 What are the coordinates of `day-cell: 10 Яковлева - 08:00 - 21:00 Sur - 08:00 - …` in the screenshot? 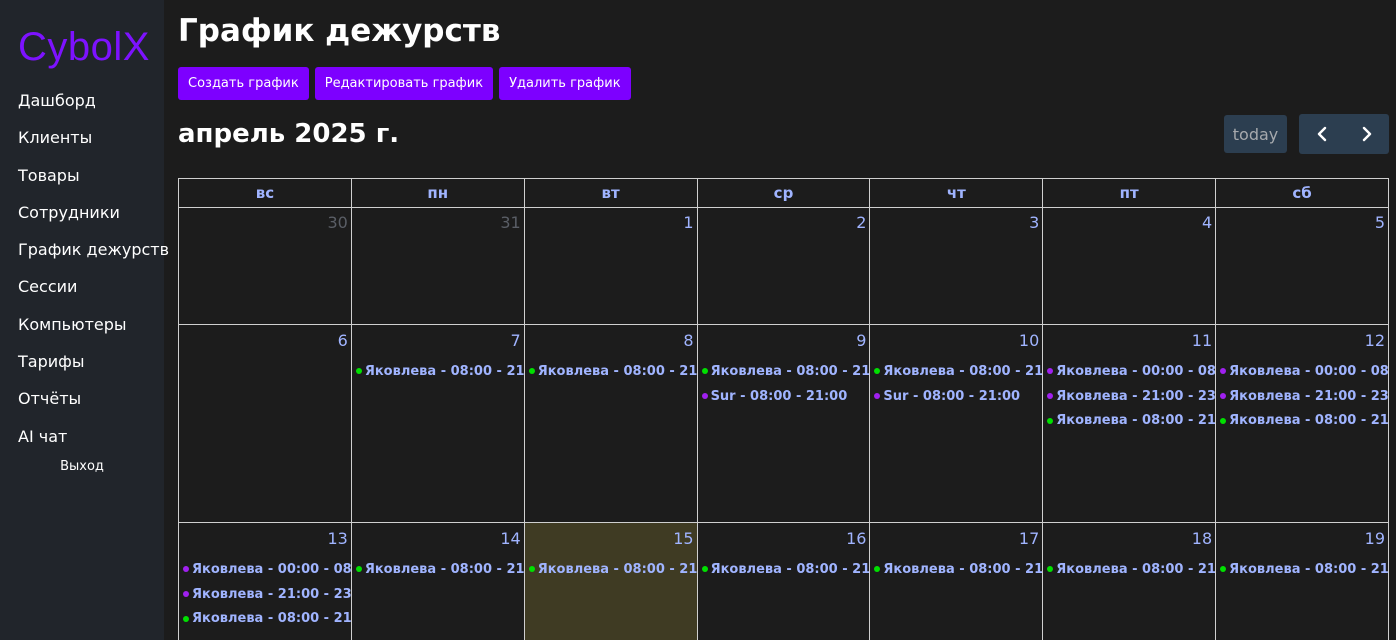 It's located at (957, 424).